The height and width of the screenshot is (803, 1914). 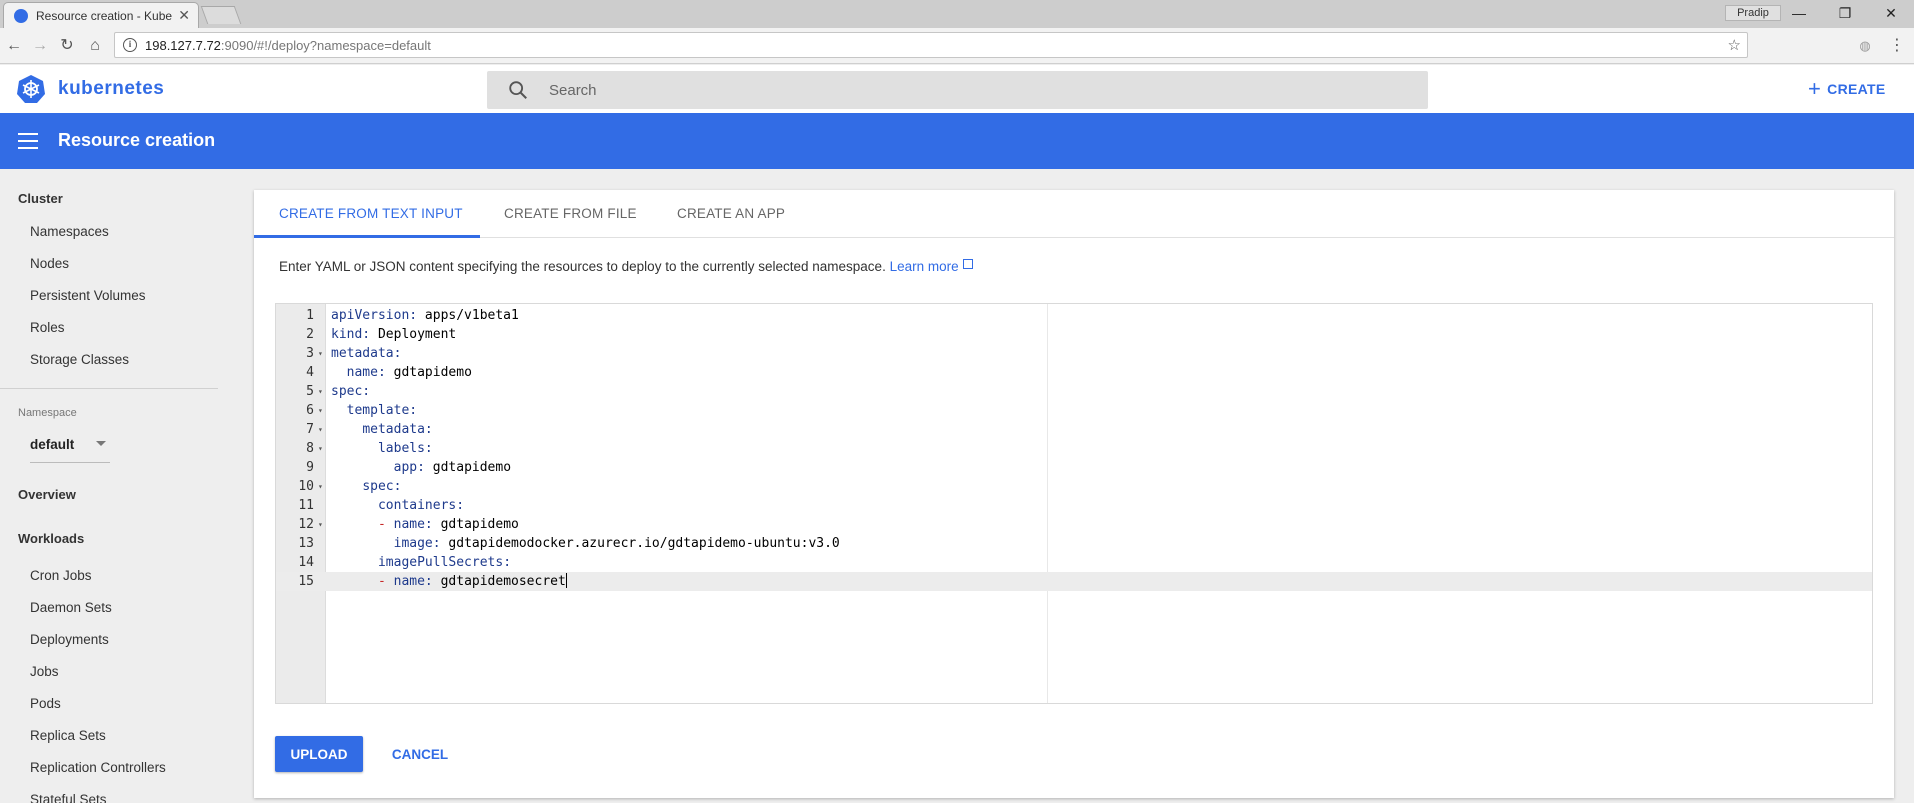 I want to click on sidebar-item-roles: Roles, so click(x=47, y=327).